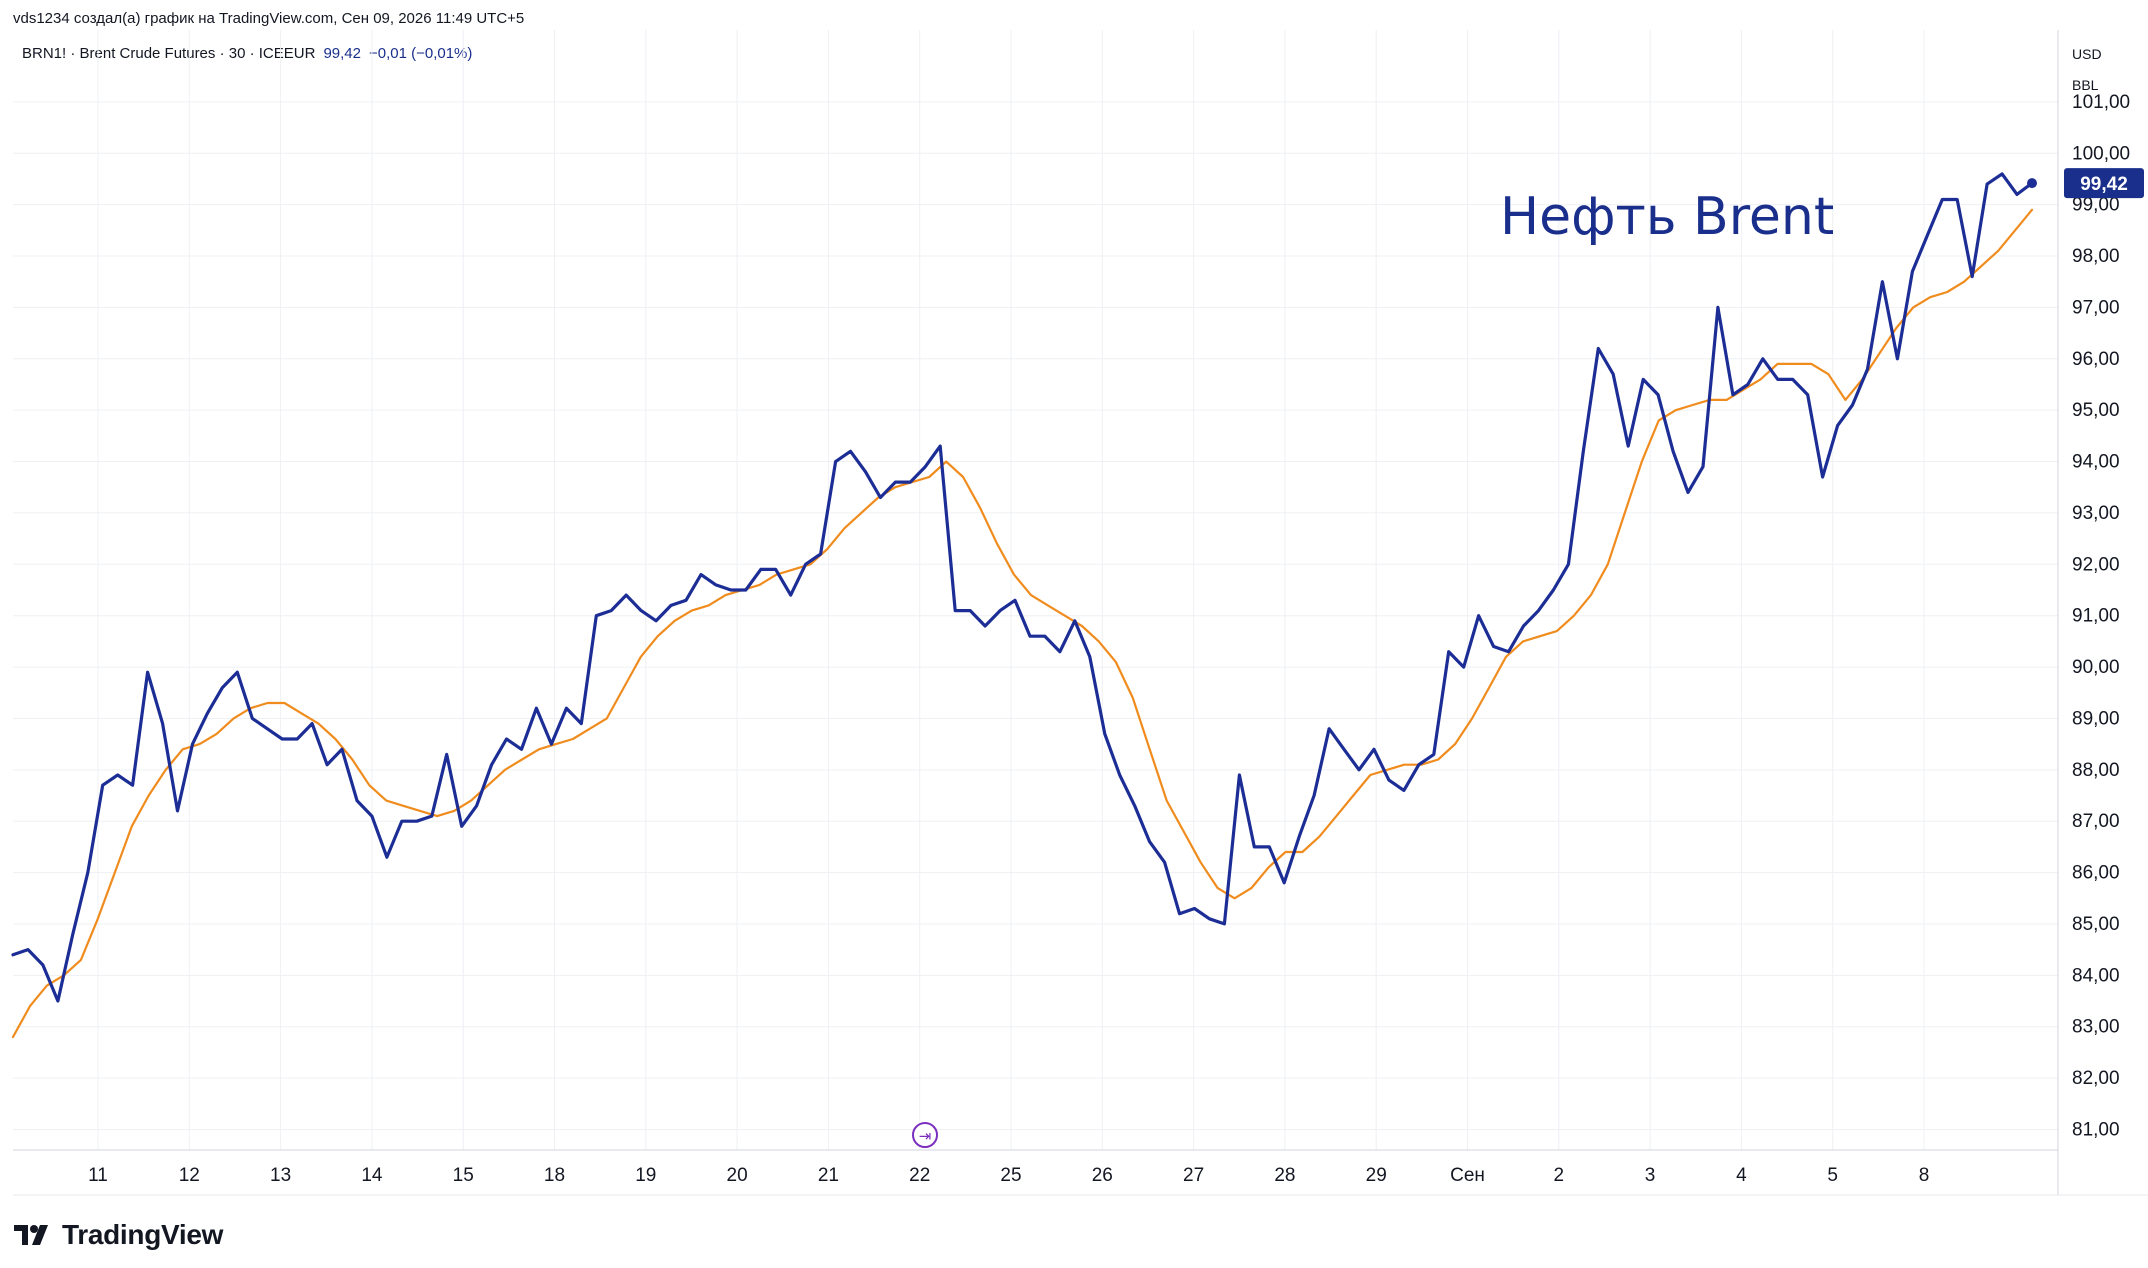 The width and height of the screenshot is (2148, 1268). I want to click on time-tick-label: Сен, so click(1467, 1175).